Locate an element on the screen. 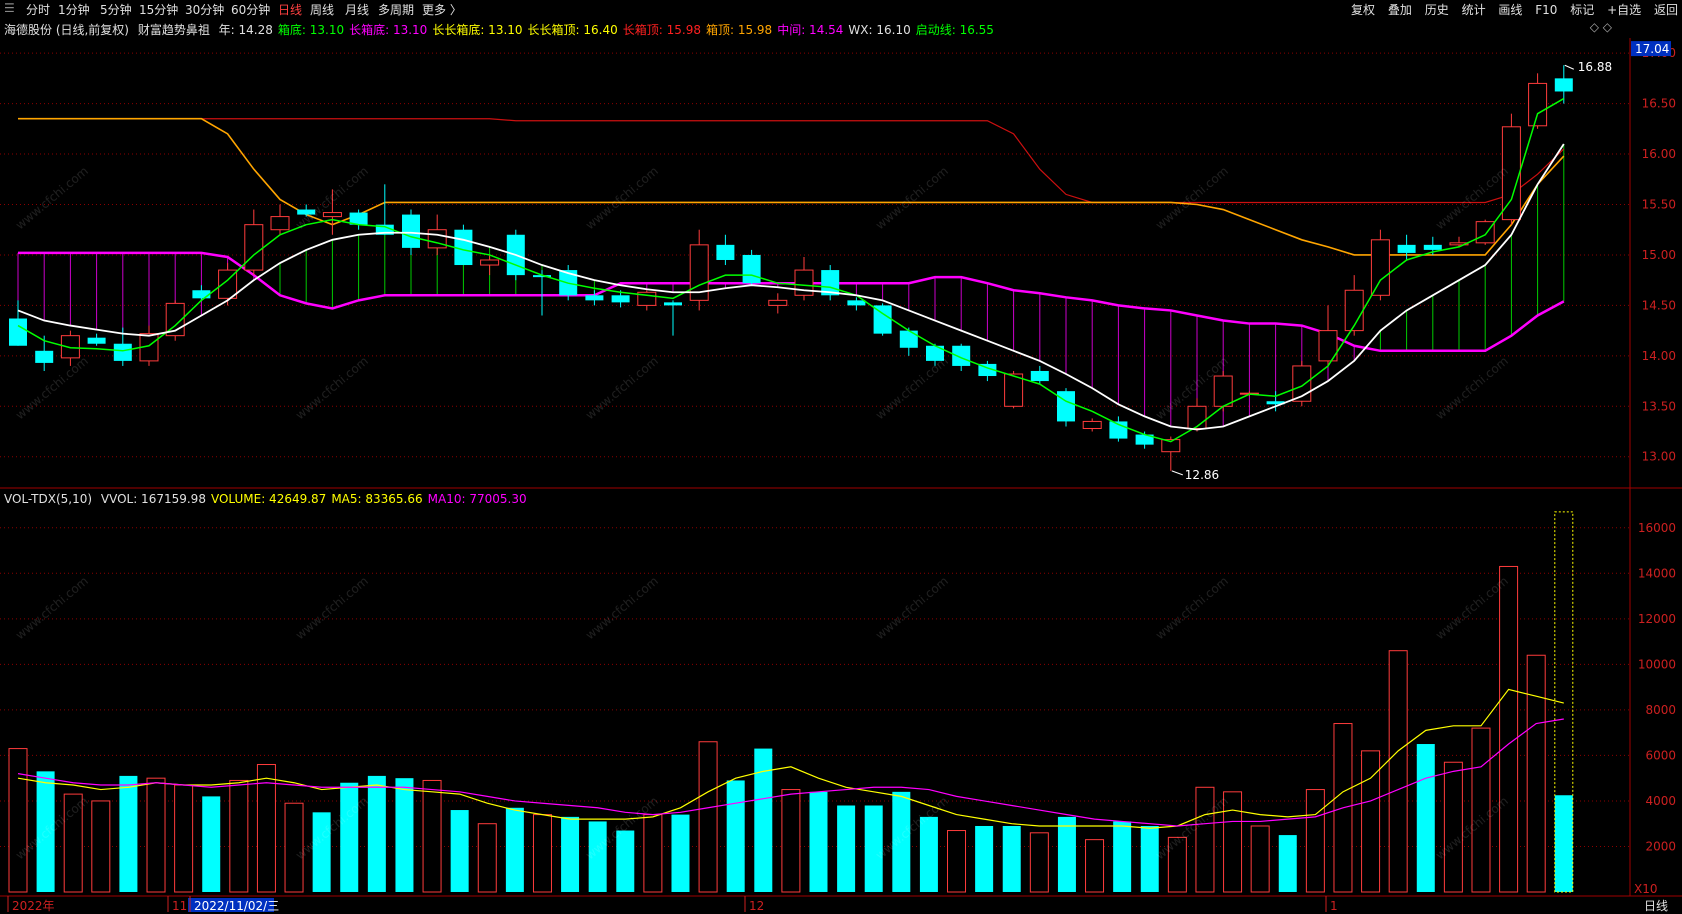 The height and width of the screenshot is (914, 1682). volume-tick-label: 14000 is located at coordinates (1657, 573).